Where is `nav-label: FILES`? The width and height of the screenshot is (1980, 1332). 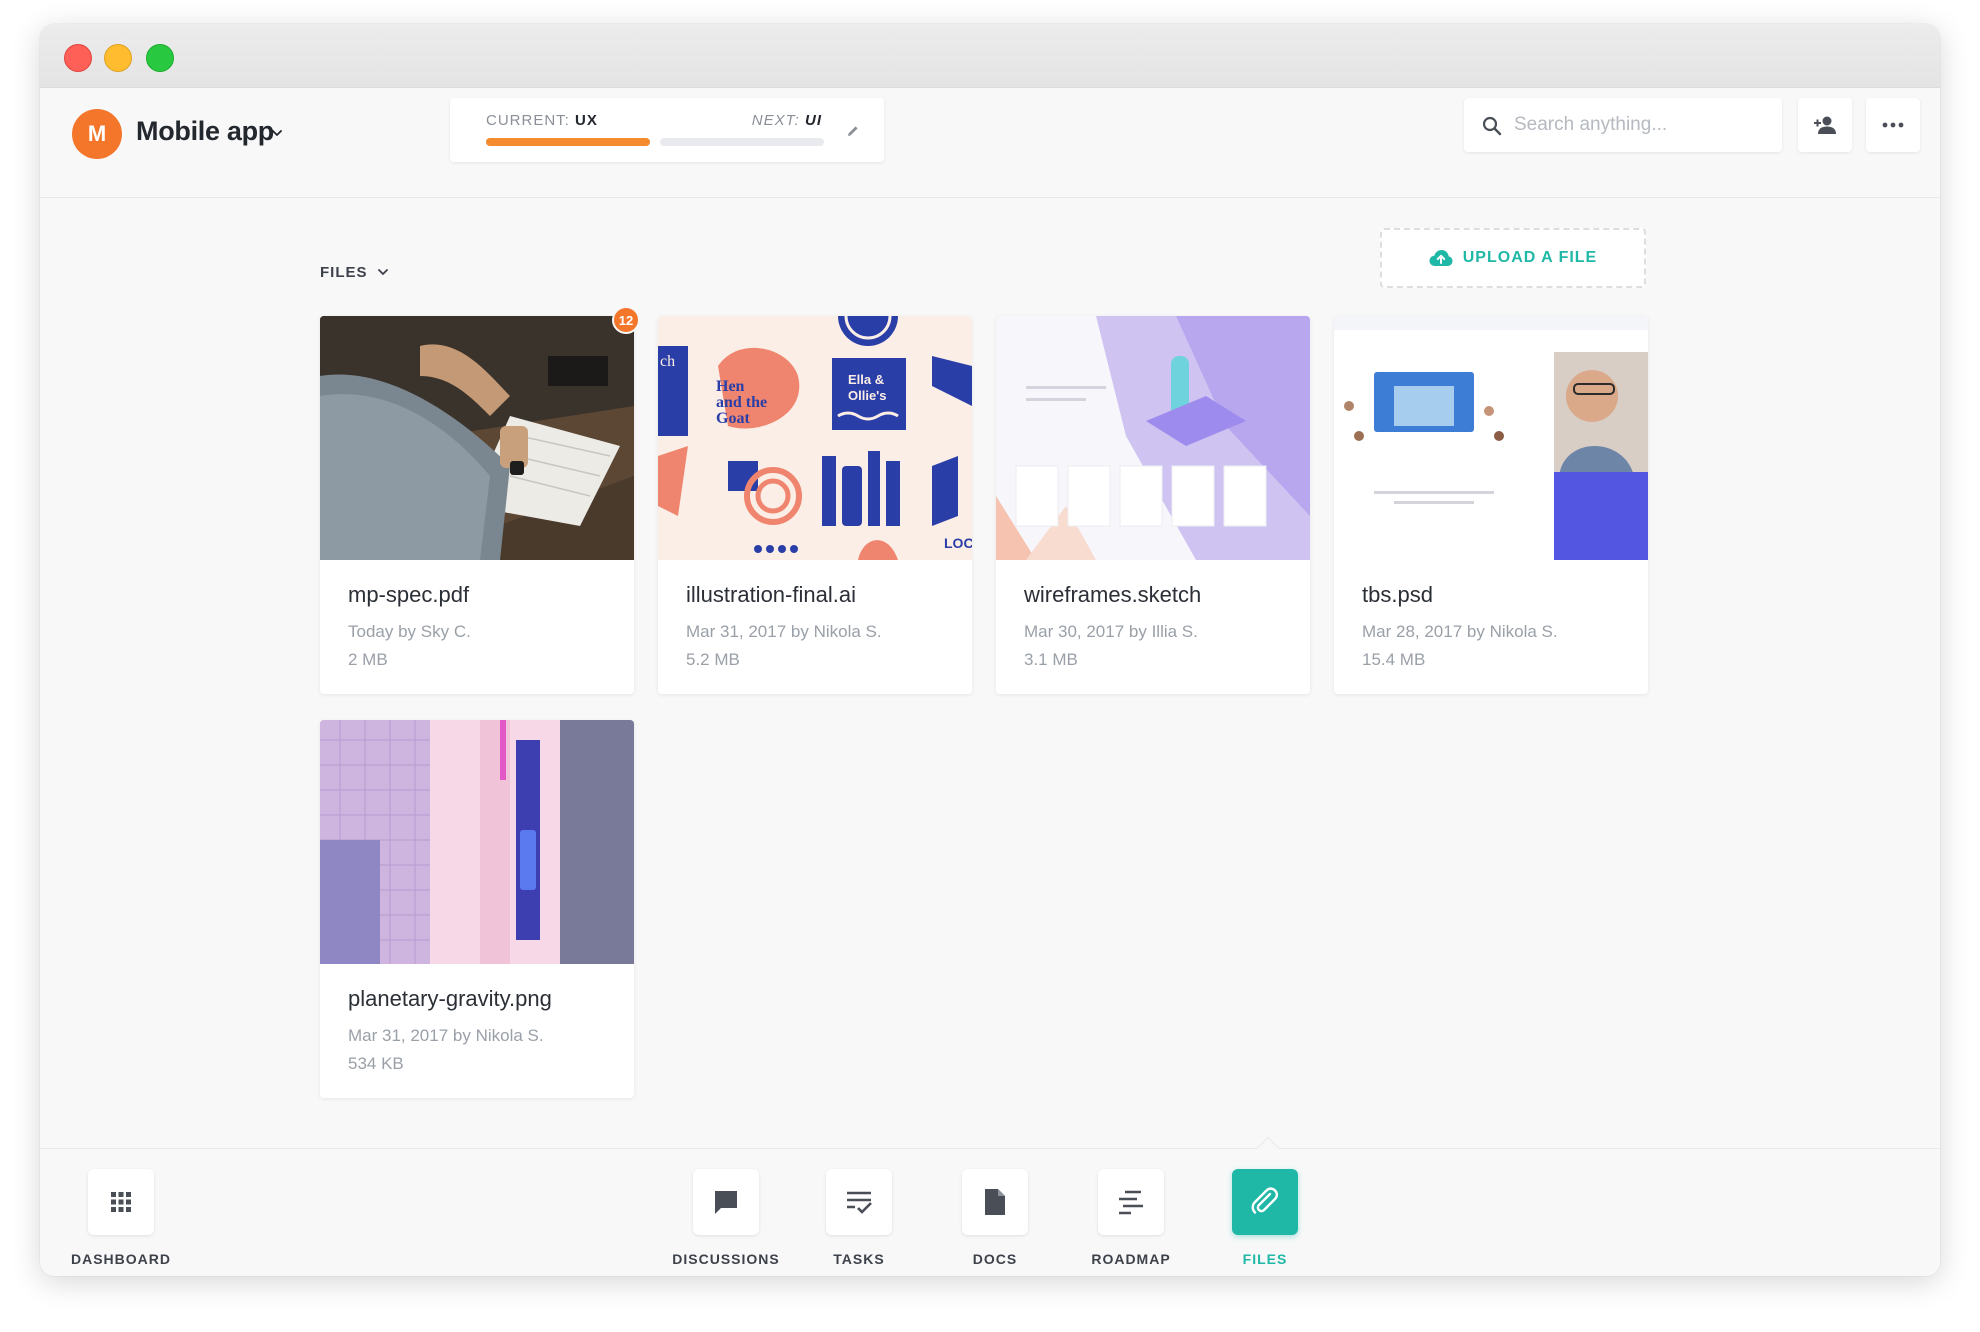 nav-label: FILES is located at coordinates (1265, 1259).